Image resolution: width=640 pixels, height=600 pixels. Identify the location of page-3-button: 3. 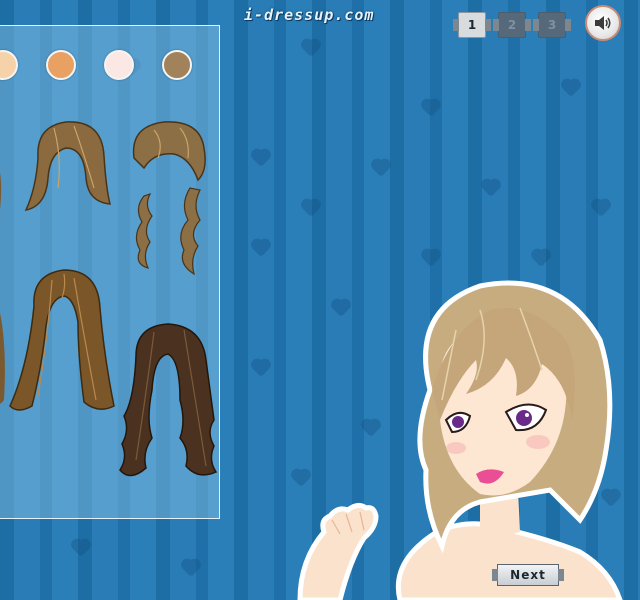
(552, 25).